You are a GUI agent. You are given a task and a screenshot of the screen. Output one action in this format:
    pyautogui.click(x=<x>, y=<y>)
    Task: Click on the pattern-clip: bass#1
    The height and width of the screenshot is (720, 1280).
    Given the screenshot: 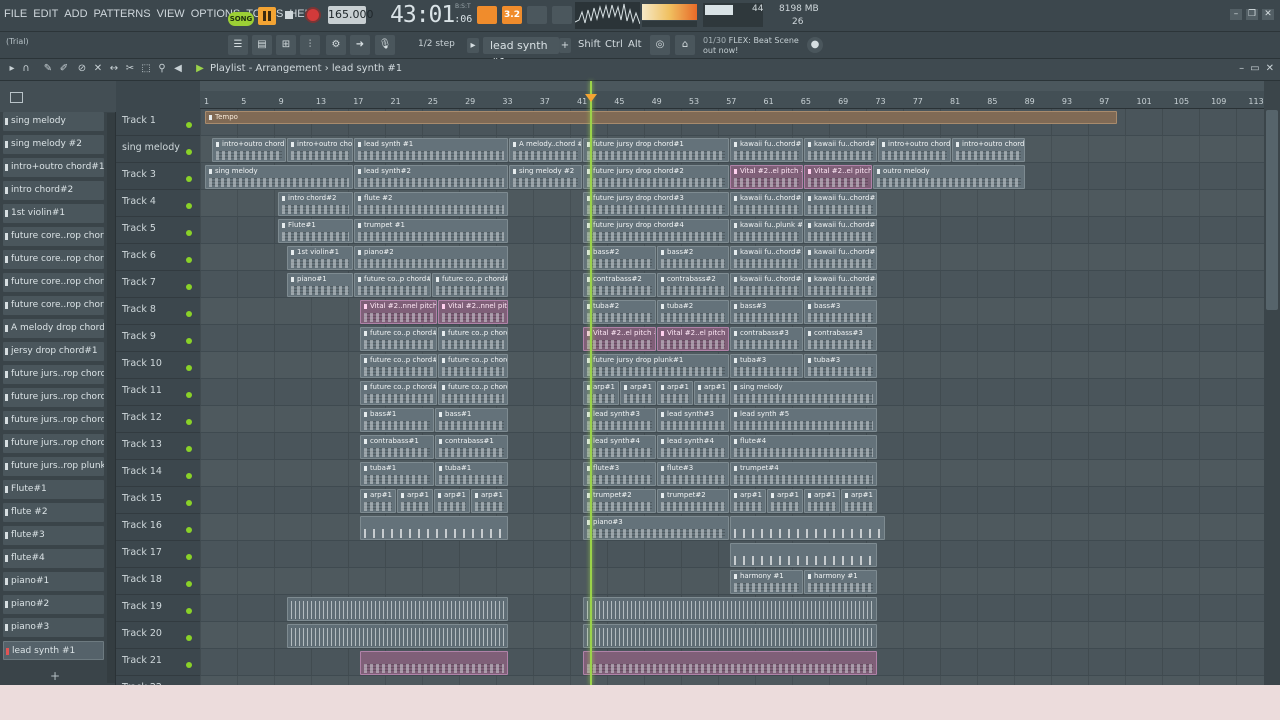 What is the action you would take?
    pyautogui.click(x=471, y=420)
    